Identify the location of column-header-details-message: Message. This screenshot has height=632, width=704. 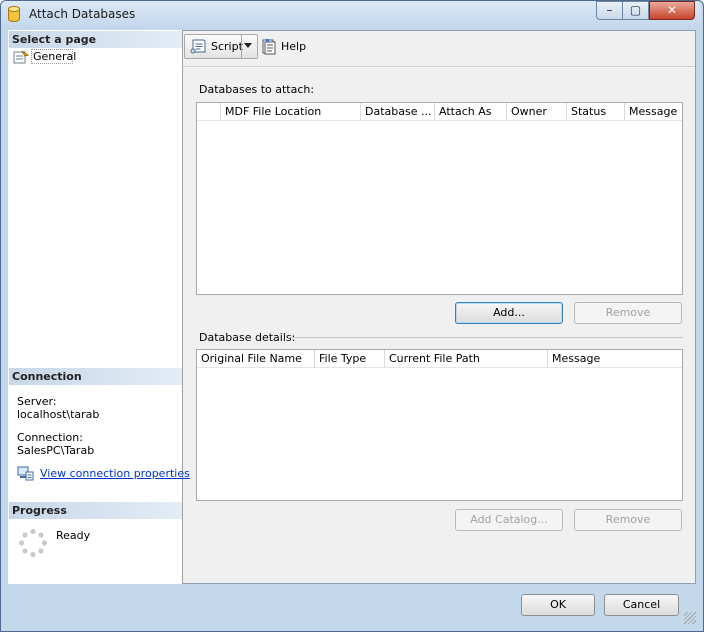
(615, 359).